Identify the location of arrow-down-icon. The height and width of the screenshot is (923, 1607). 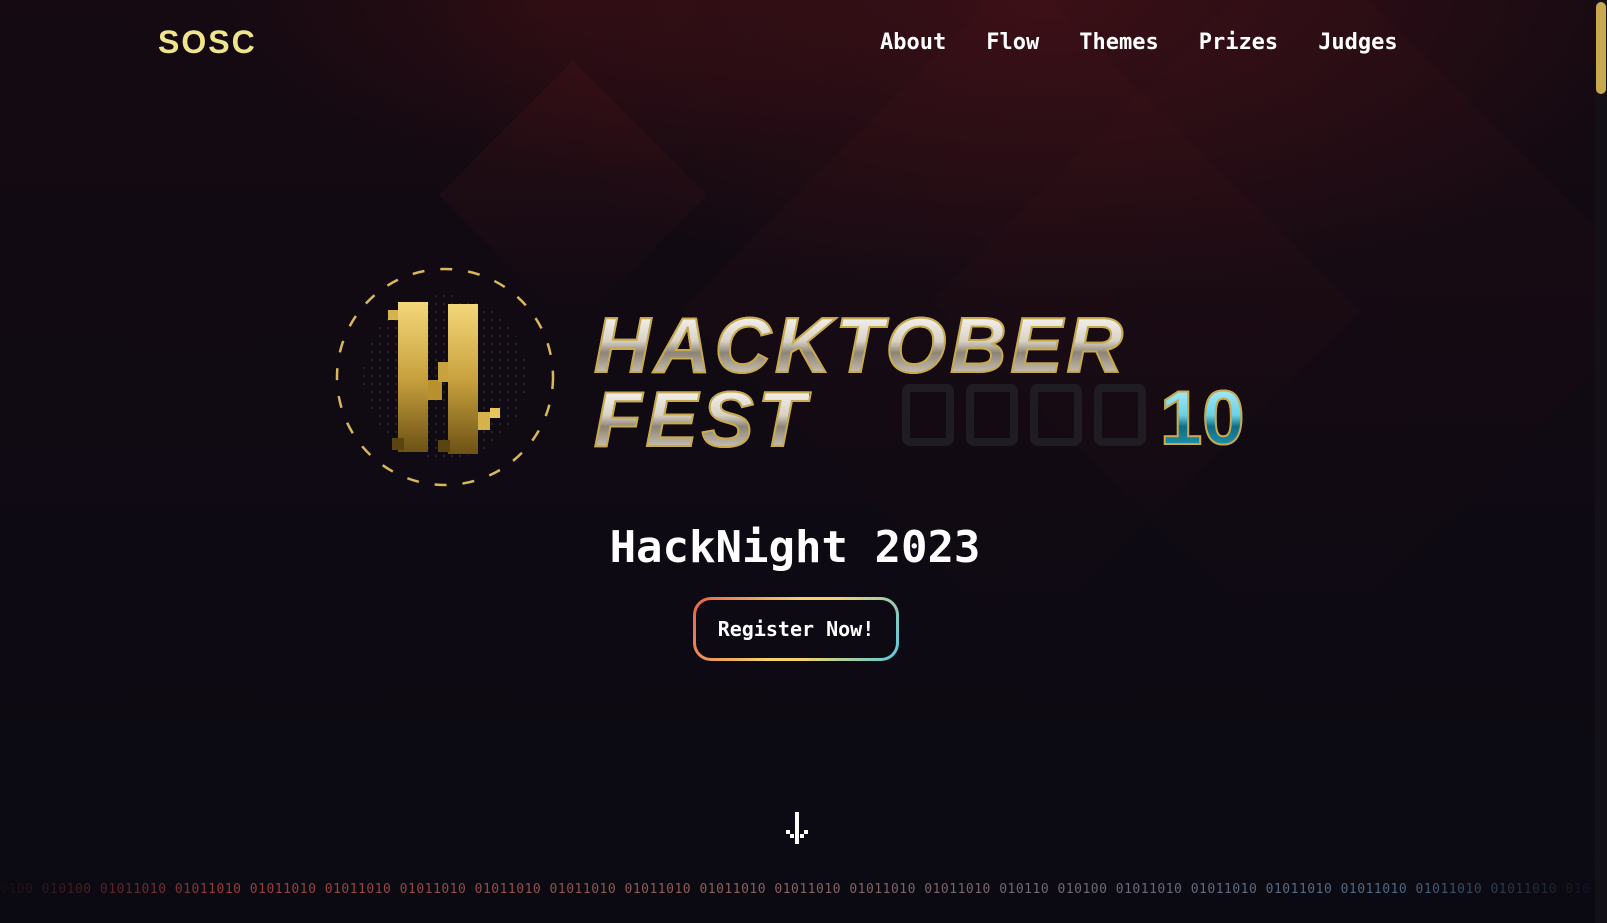
(797, 829).